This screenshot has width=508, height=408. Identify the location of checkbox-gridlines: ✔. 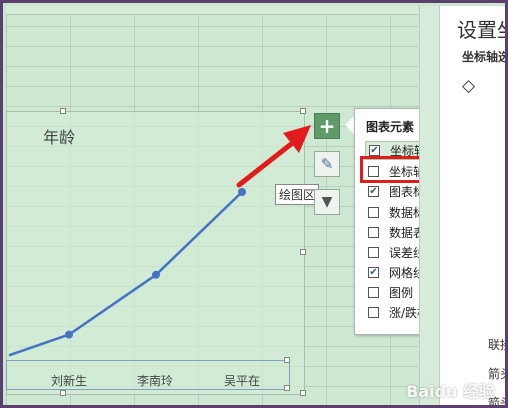
(373, 272).